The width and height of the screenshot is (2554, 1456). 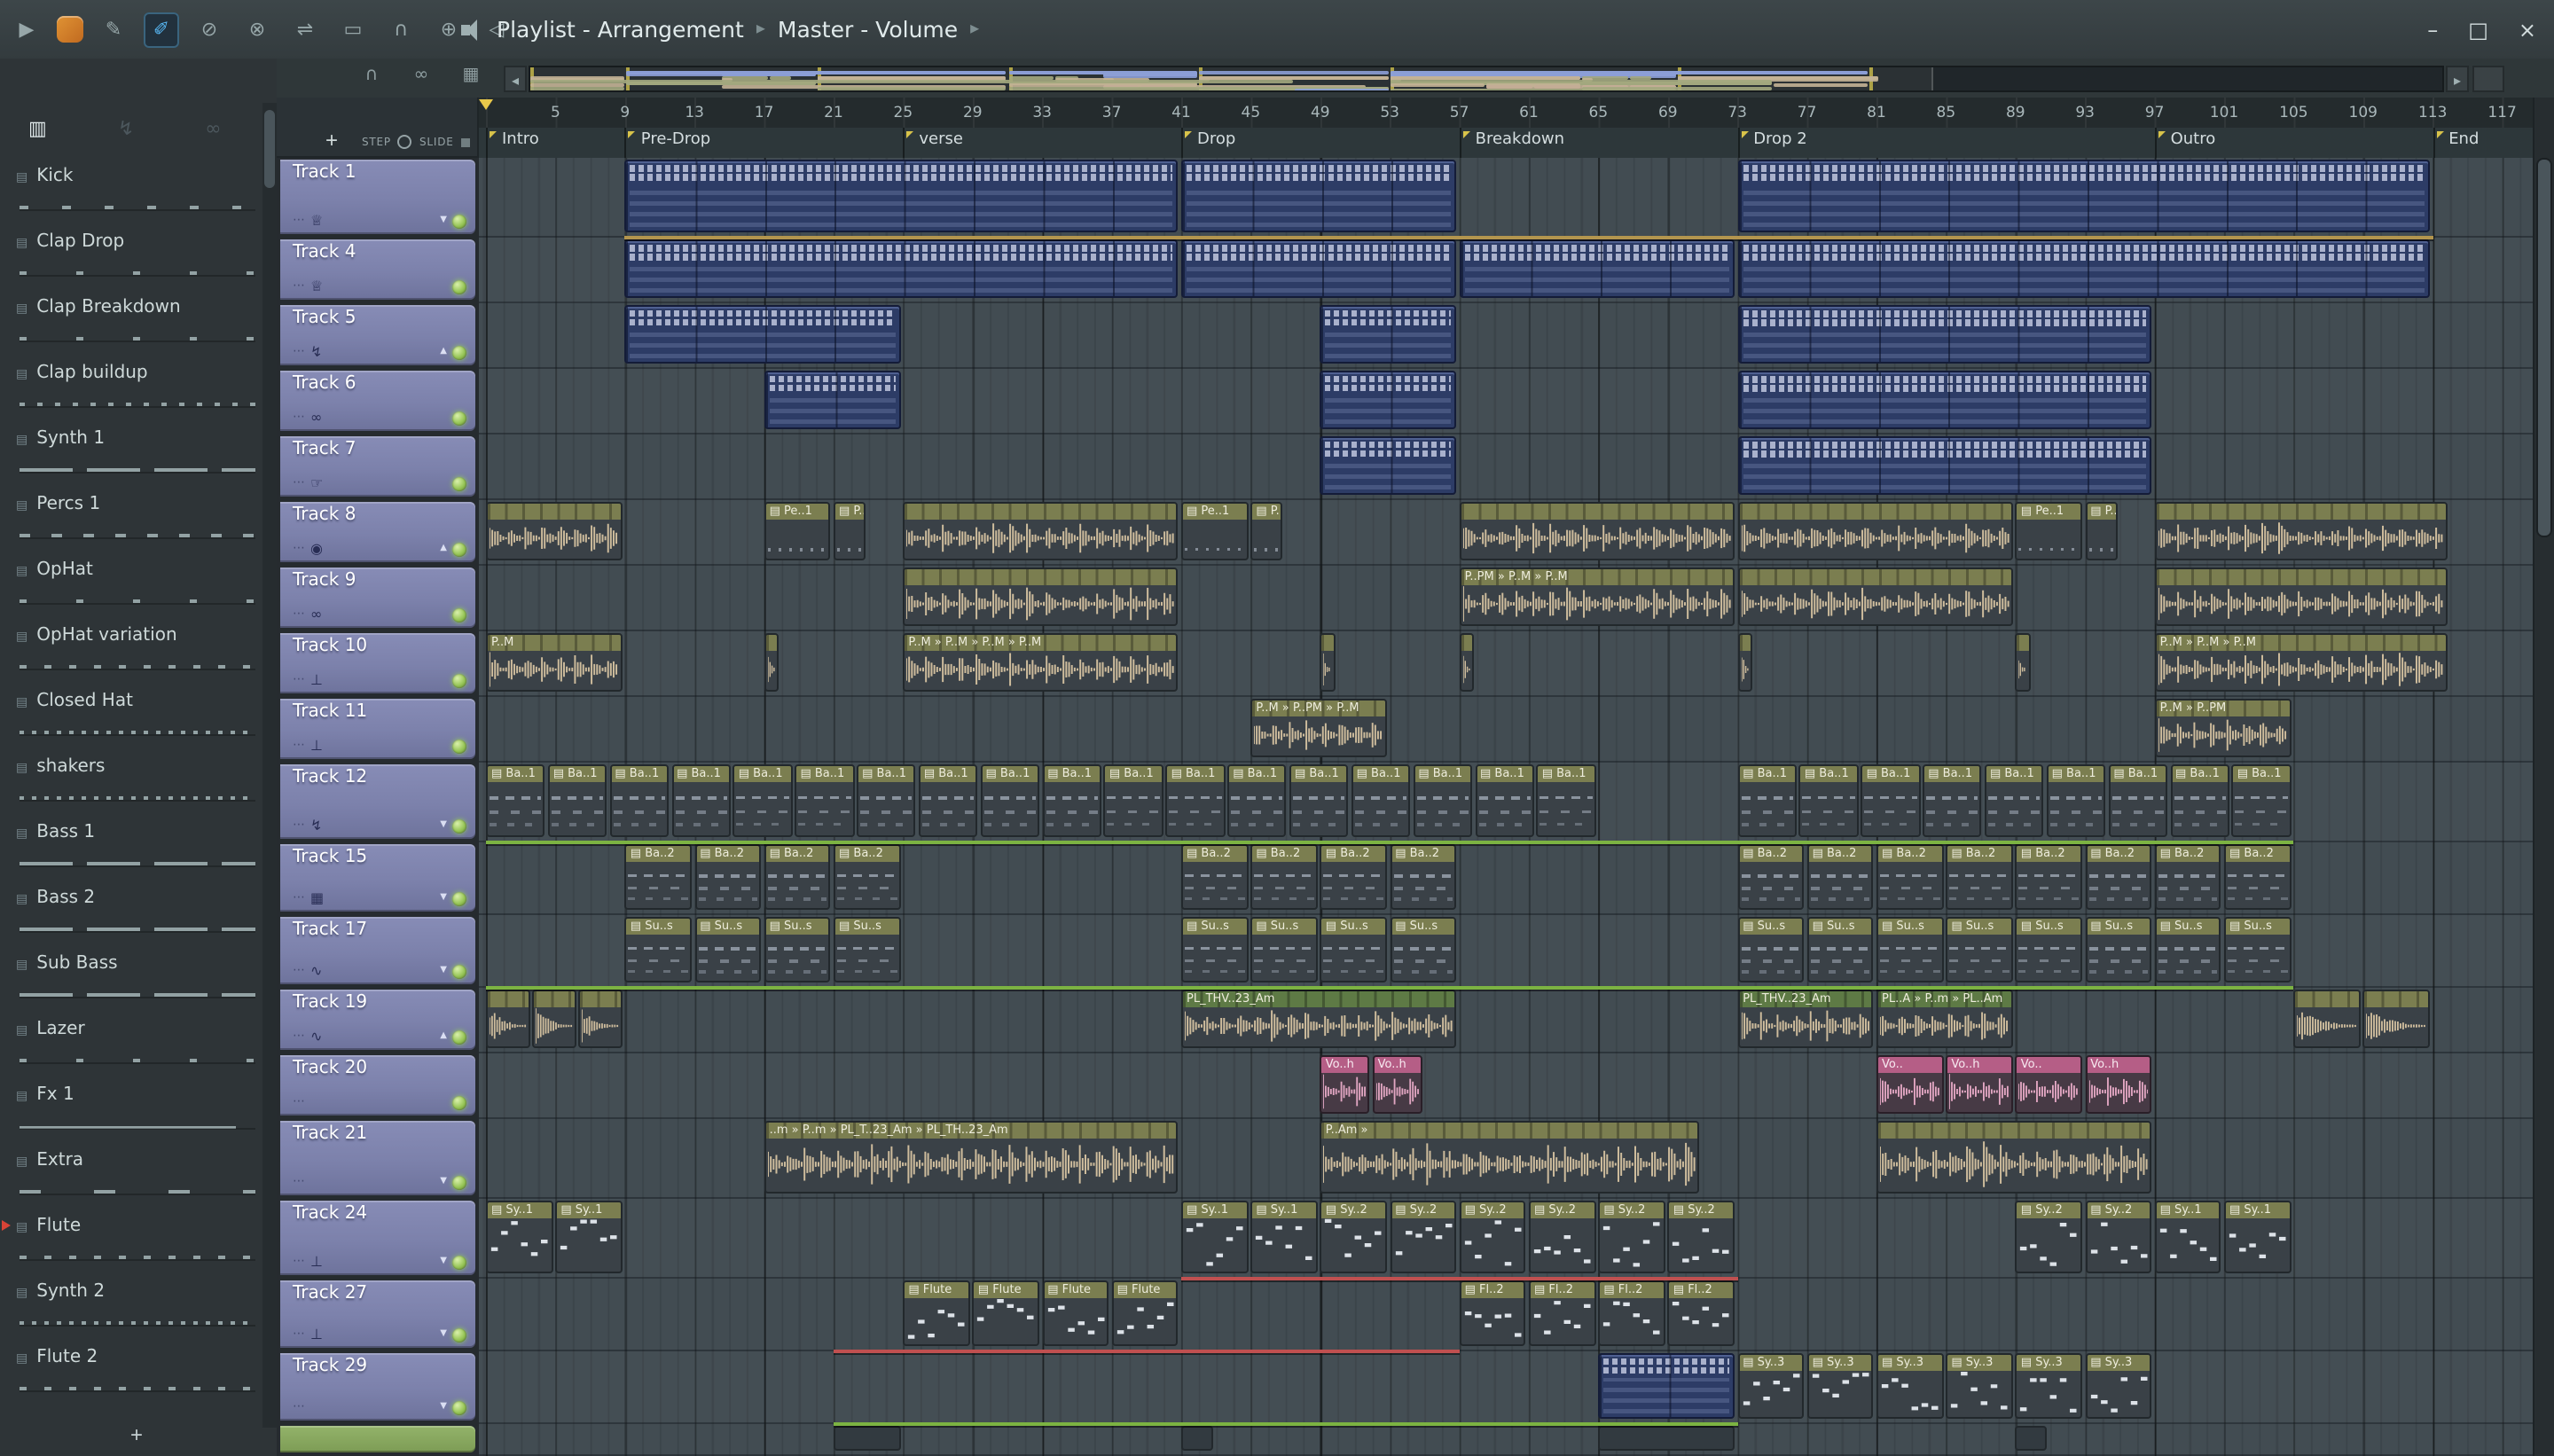 What do you see at coordinates (404, 142) in the screenshot?
I see `step-toggle` at bounding box center [404, 142].